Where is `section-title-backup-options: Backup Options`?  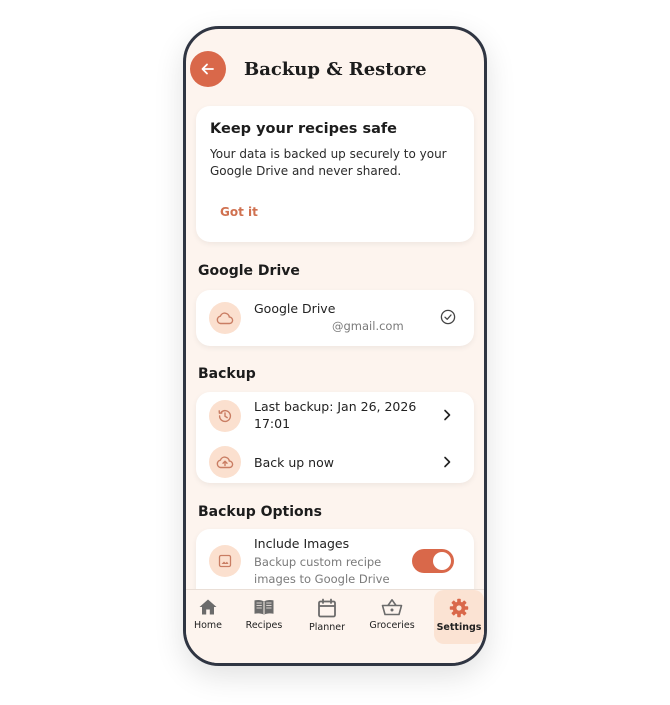 section-title-backup-options: Backup Options is located at coordinates (260, 512).